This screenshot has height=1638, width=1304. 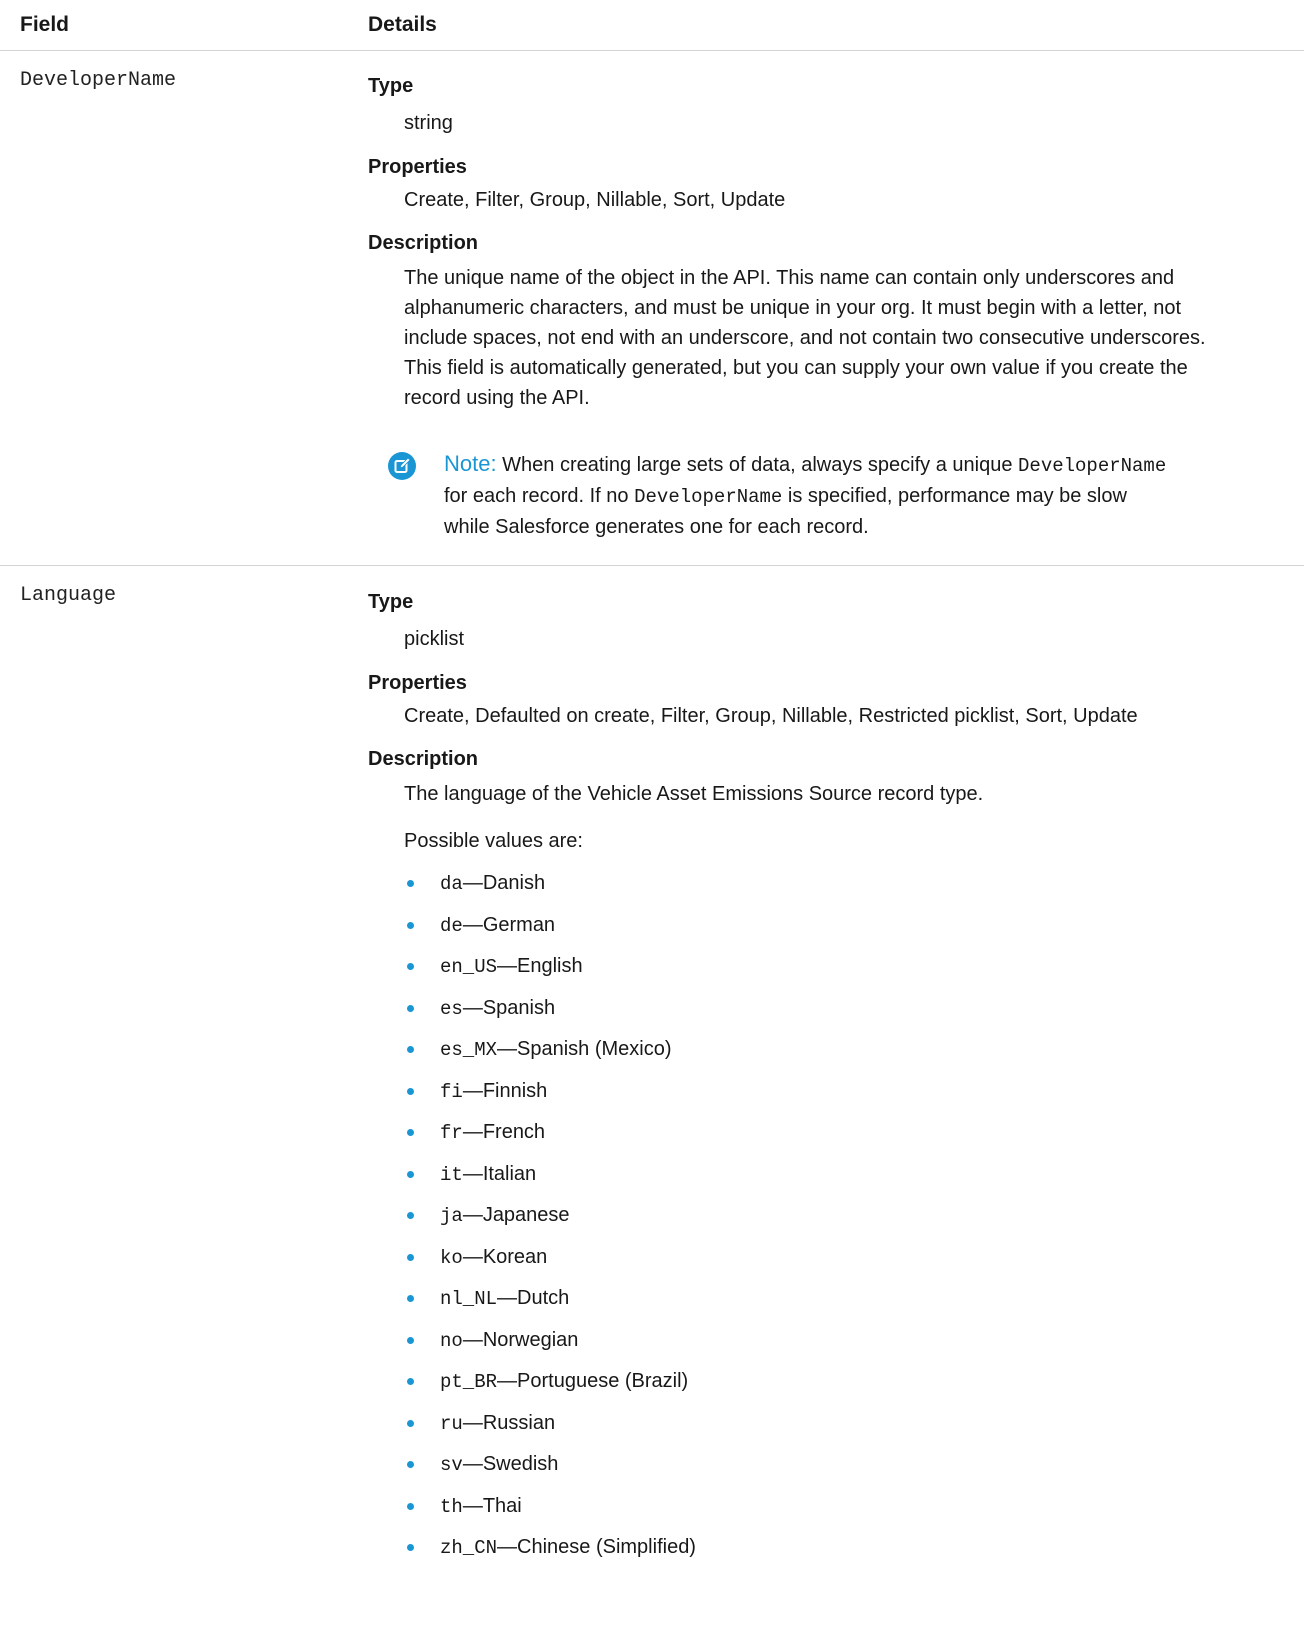 I want to click on value-code: it, so click(x=451, y=1174).